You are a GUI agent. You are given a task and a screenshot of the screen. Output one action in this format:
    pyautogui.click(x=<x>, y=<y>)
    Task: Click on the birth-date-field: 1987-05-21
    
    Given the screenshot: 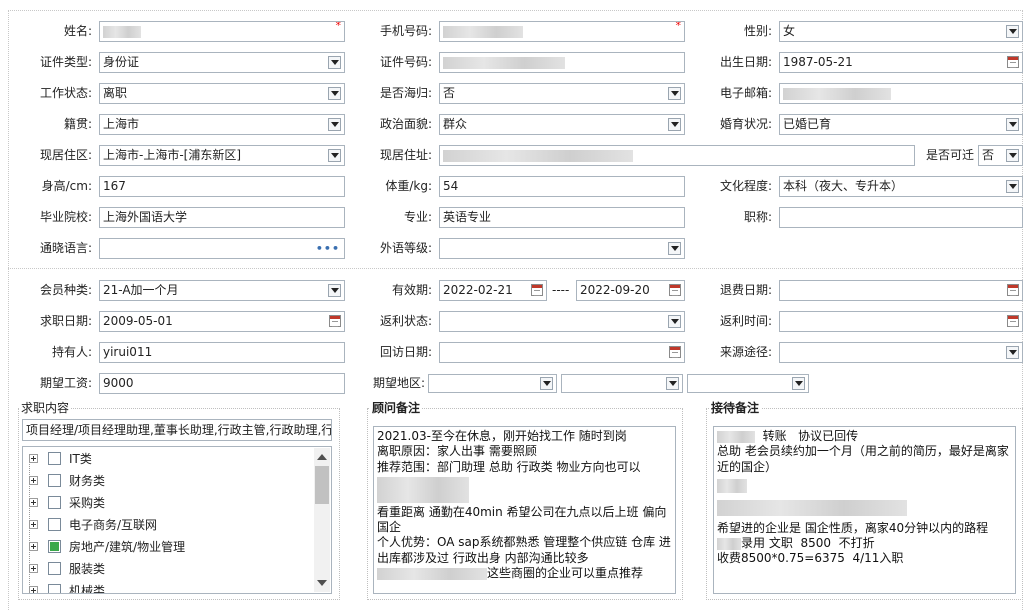 What is the action you would take?
    pyautogui.click(x=901, y=62)
    